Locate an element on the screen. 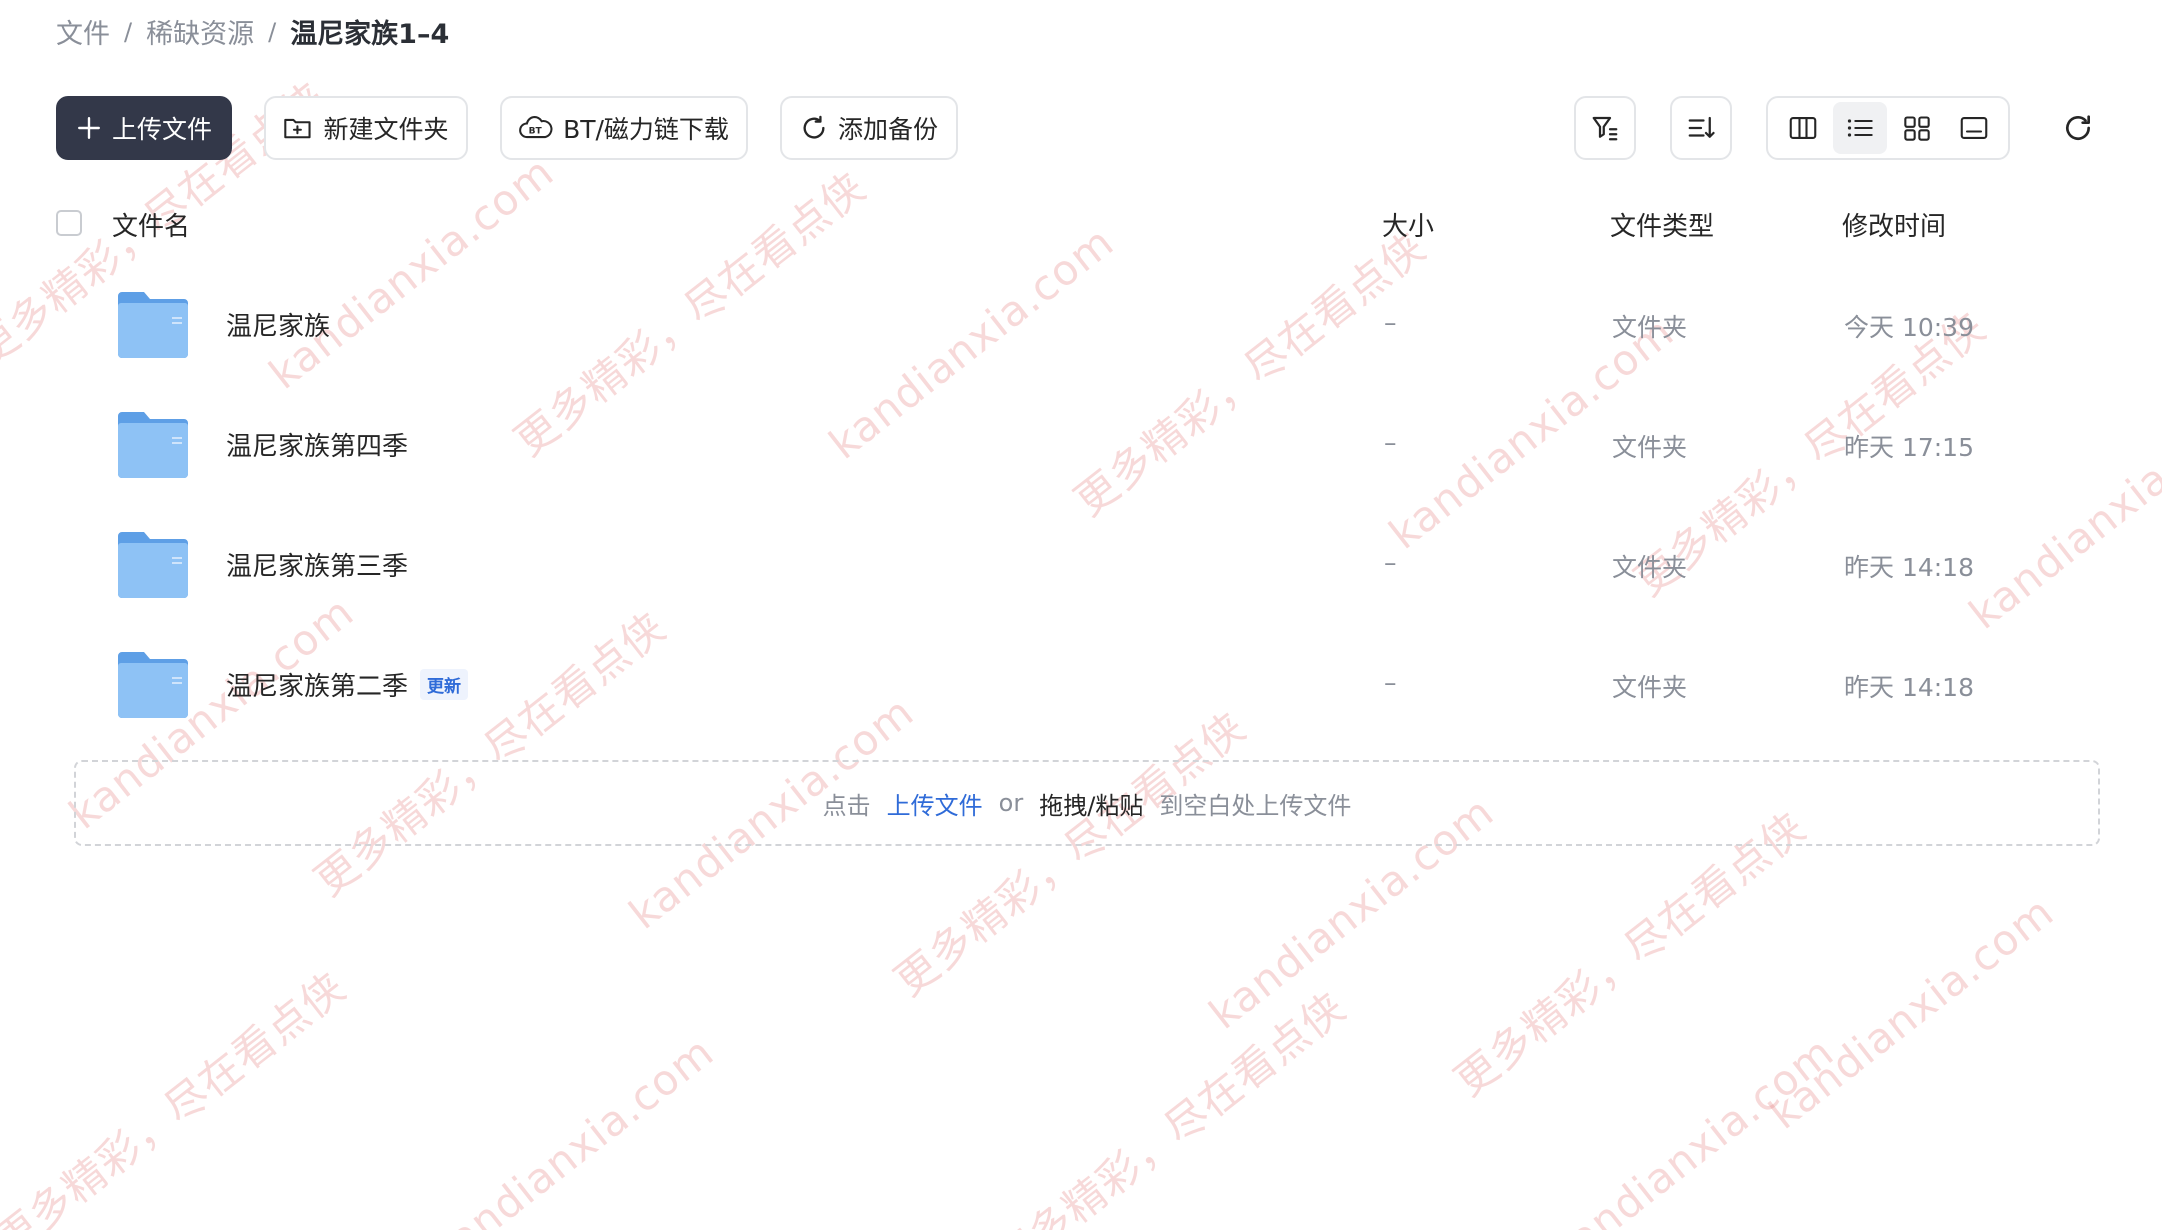  table-row: 温尼家族第二季 更新 – 文件夹 昨天 14:18 is located at coordinates (1081, 691).